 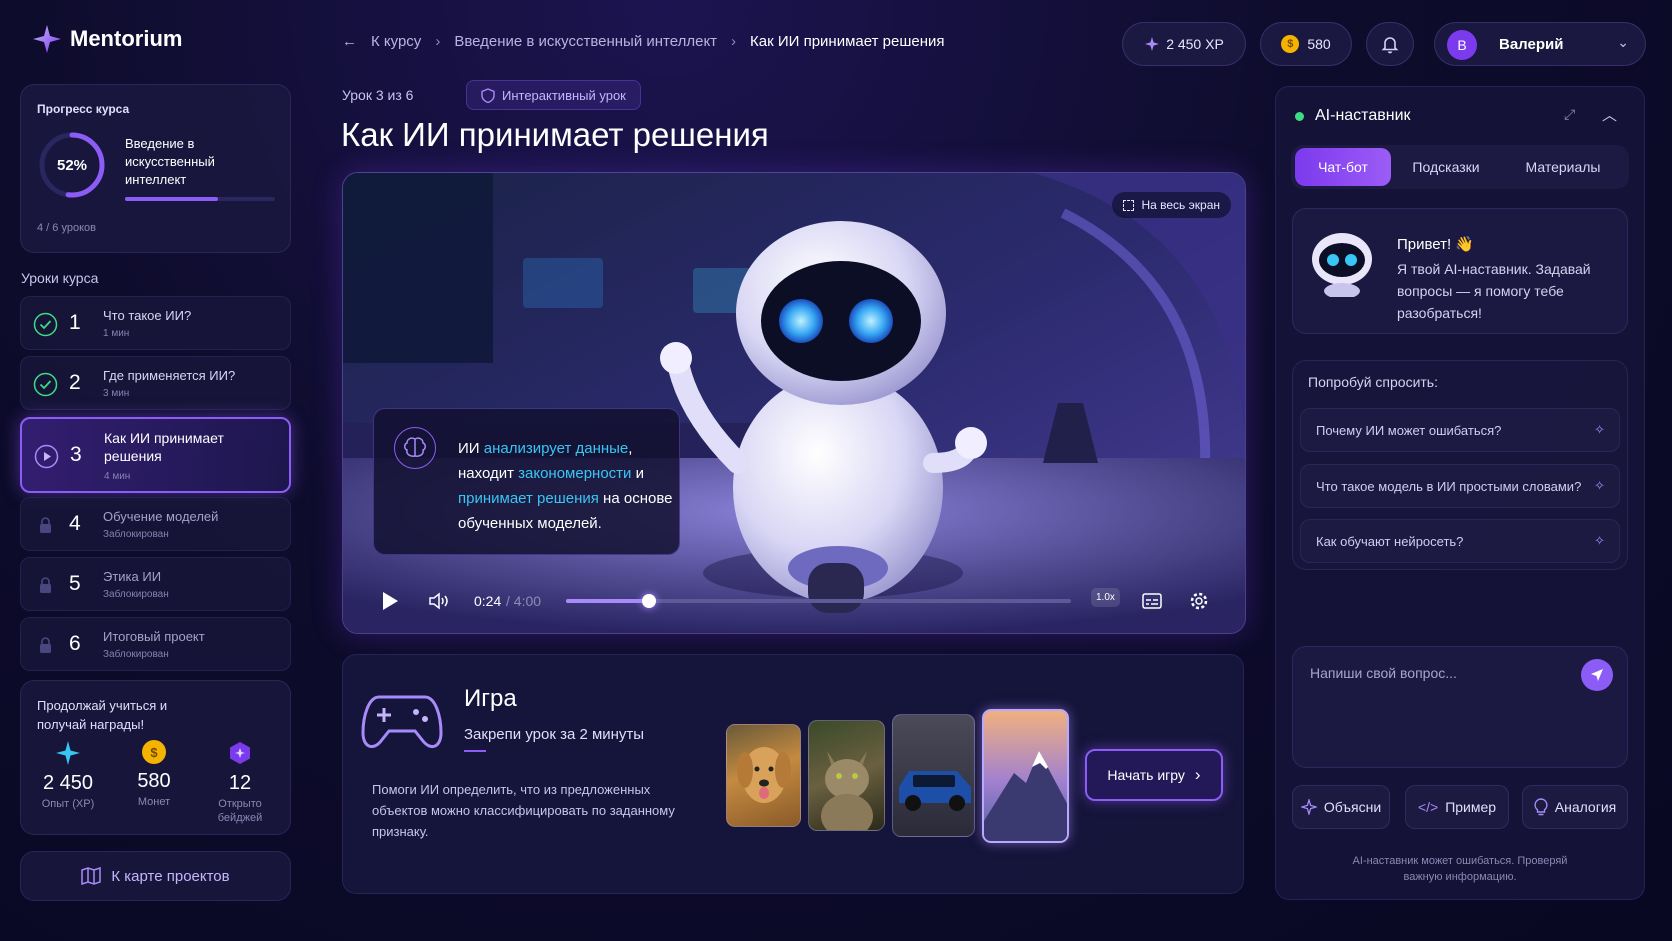 What do you see at coordinates (1609, 114) in the screenshot?
I see `collapse-chevron-icon: ︿` at bounding box center [1609, 114].